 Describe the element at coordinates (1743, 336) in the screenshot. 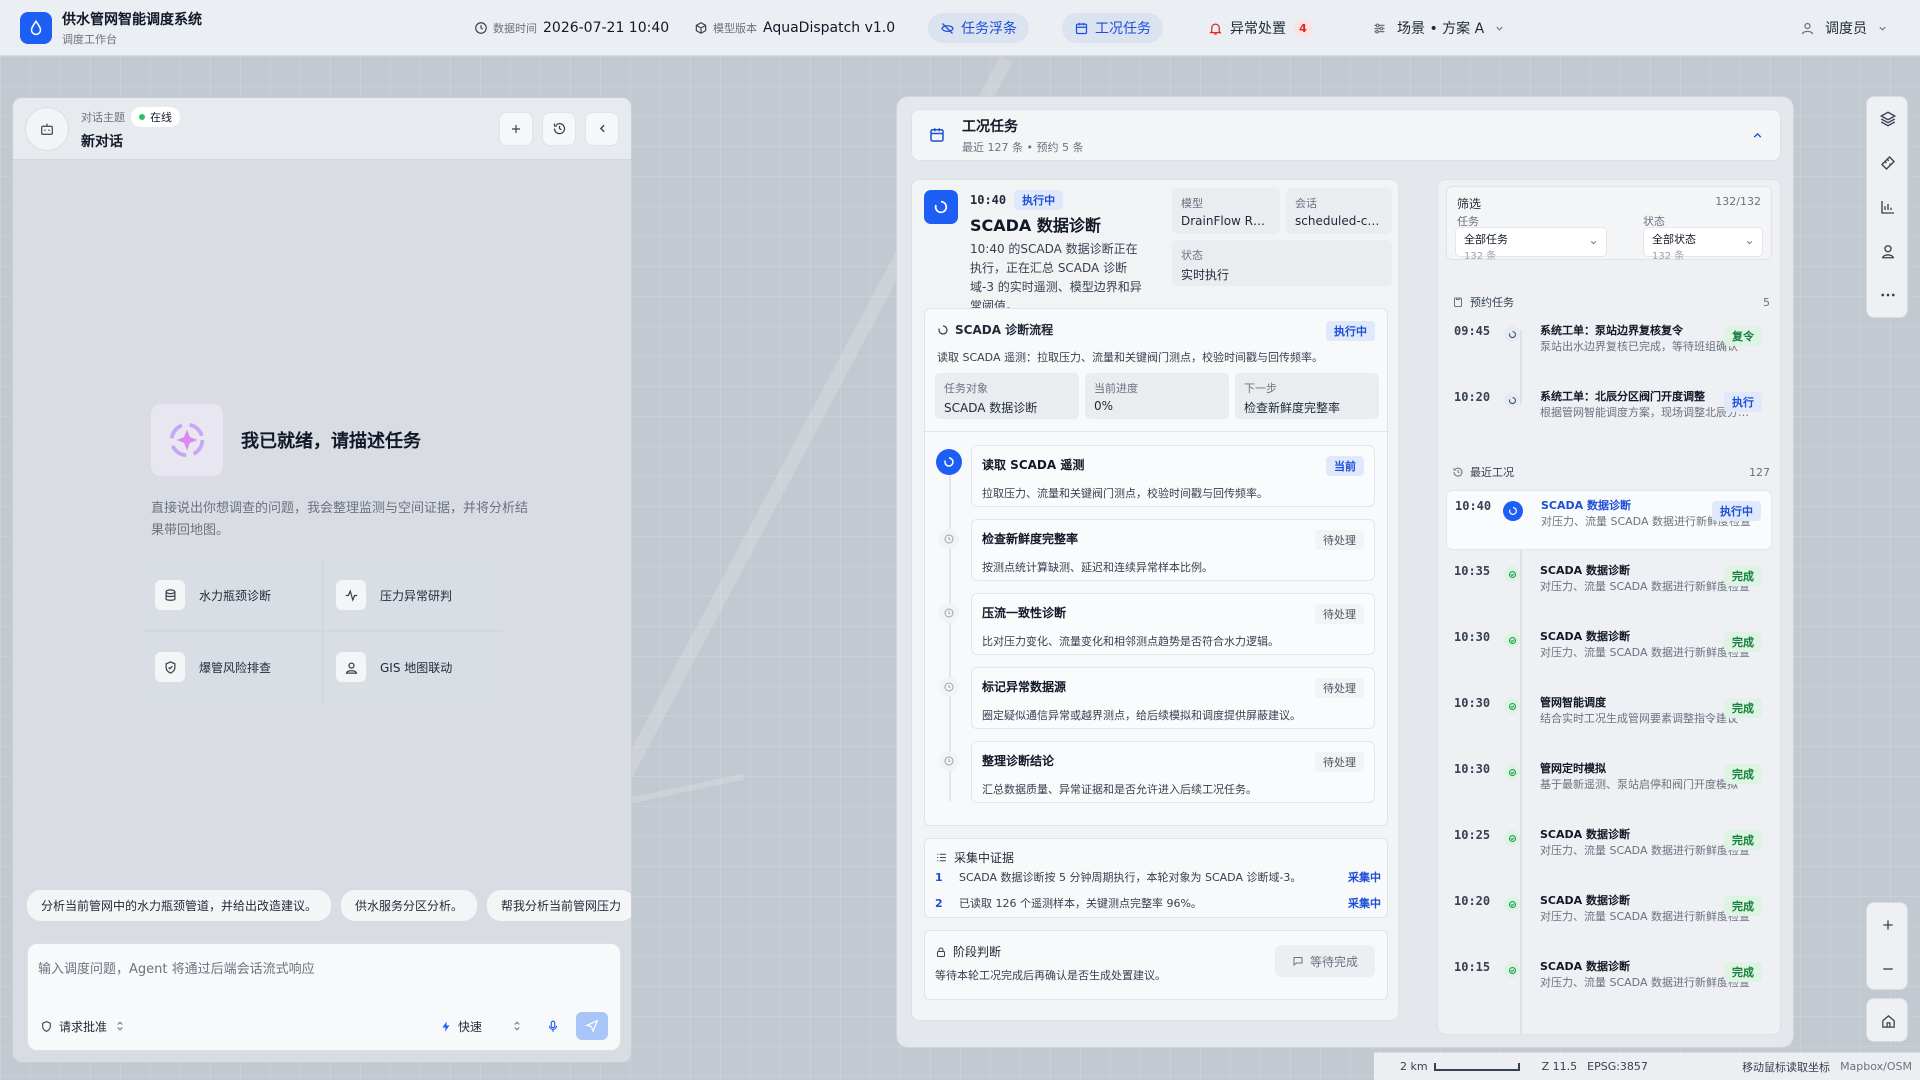

I see `item-status: 复令` at that location.